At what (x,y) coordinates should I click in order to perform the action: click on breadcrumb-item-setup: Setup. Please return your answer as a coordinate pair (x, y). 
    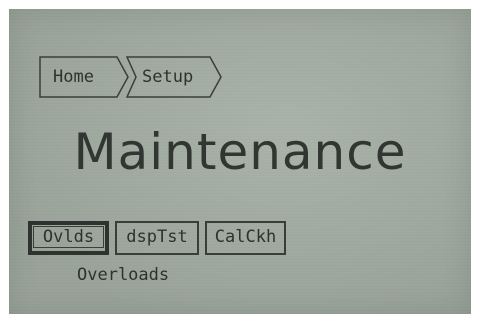
    Looking at the image, I should click on (174, 77).